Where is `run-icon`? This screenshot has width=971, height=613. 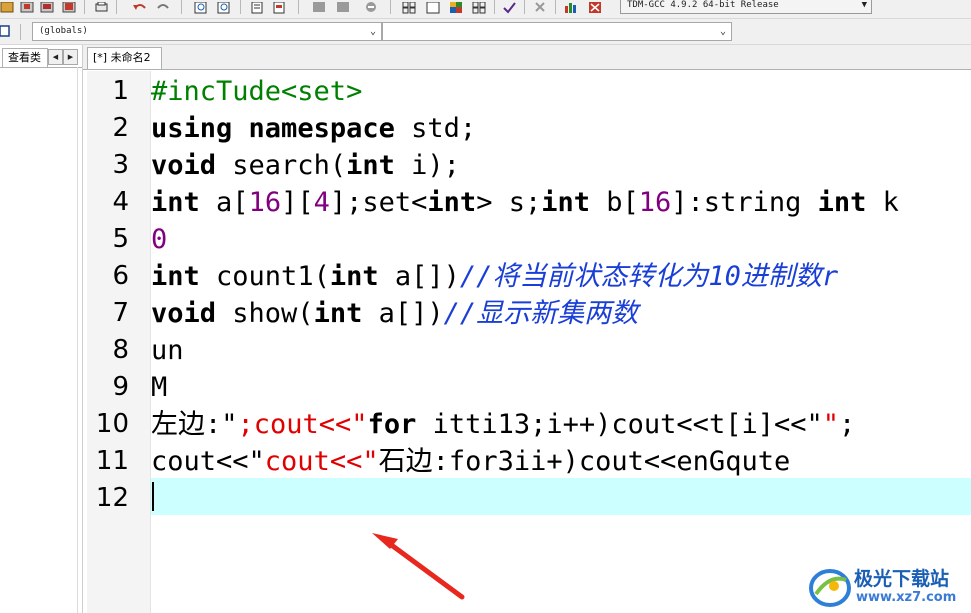
run-icon is located at coordinates (27, 6).